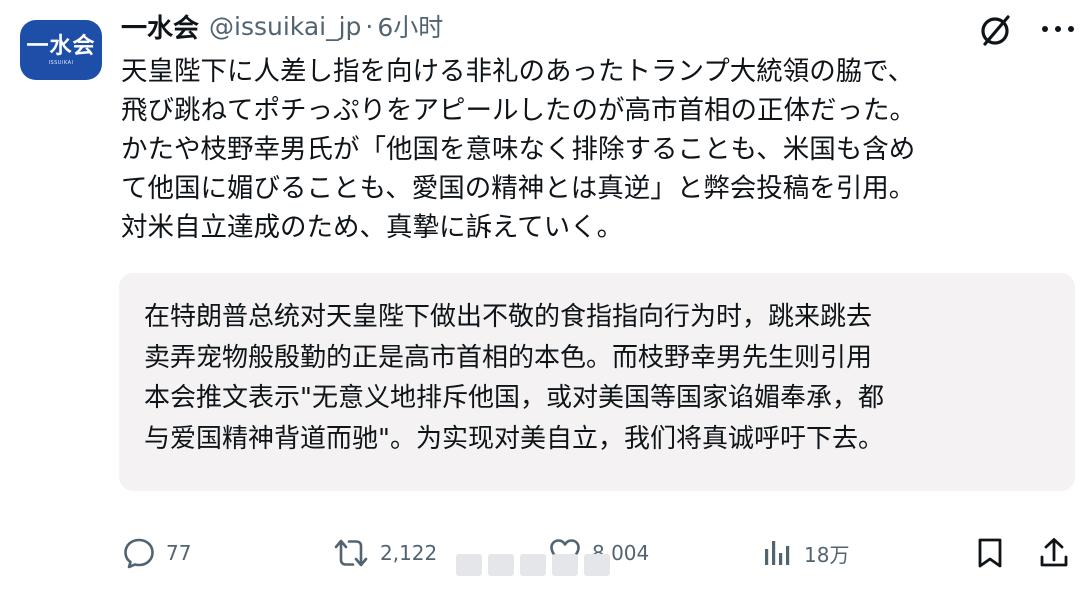 The image size is (1089, 594). Describe the element at coordinates (508, 317) in the screenshot. I see `translation-line: 在特朗普总统对天皇陛下做出不敬的食指指向行为时，跳来跳去` at that location.